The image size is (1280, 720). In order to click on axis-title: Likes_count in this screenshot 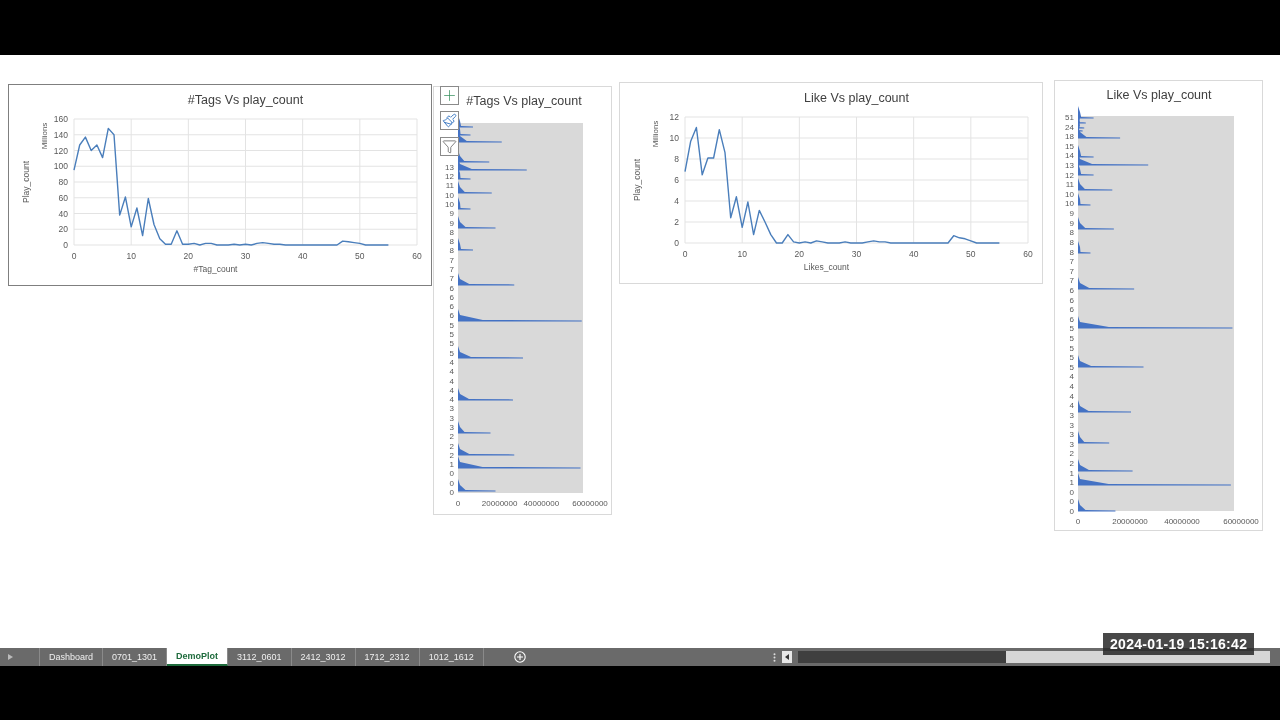, I will do `click(826, 267)`.